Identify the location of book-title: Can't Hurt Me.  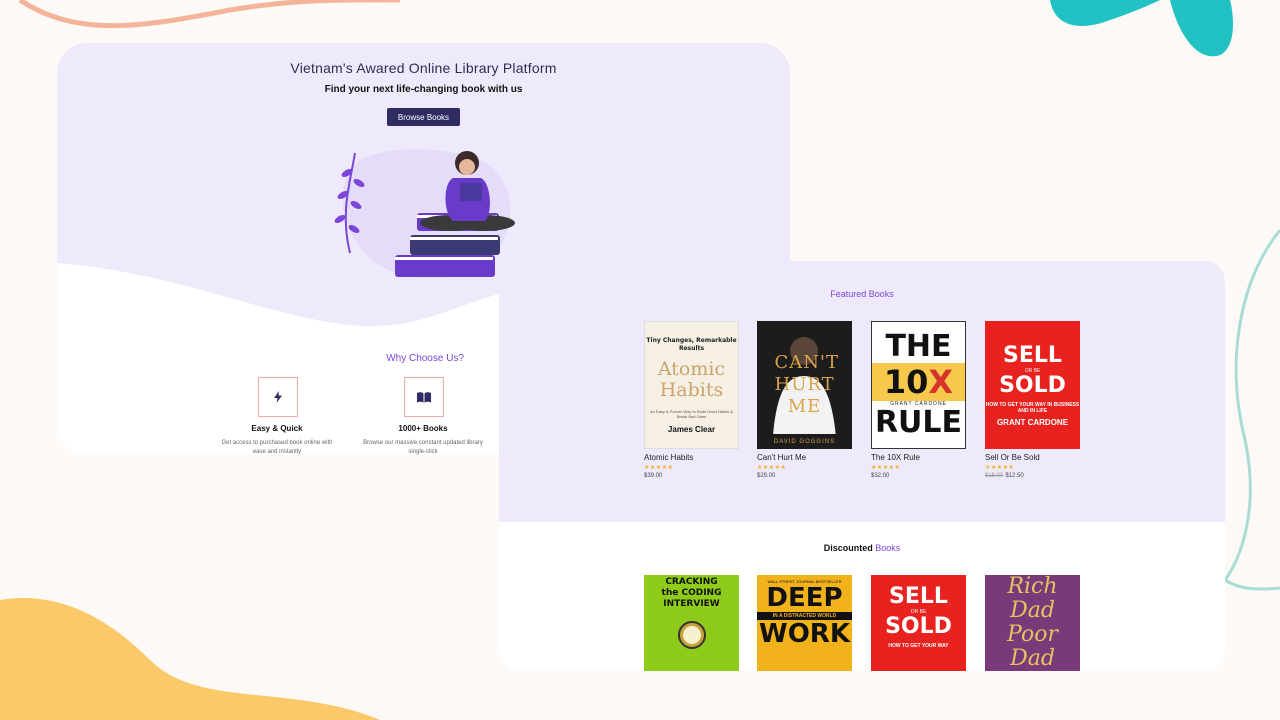
(804, 457).